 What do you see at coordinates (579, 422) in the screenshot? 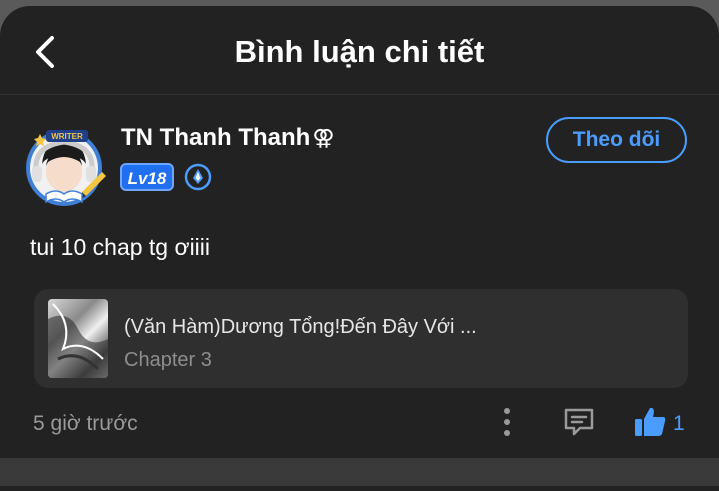
I see `reply-icon` at bounding box center [579, 422].